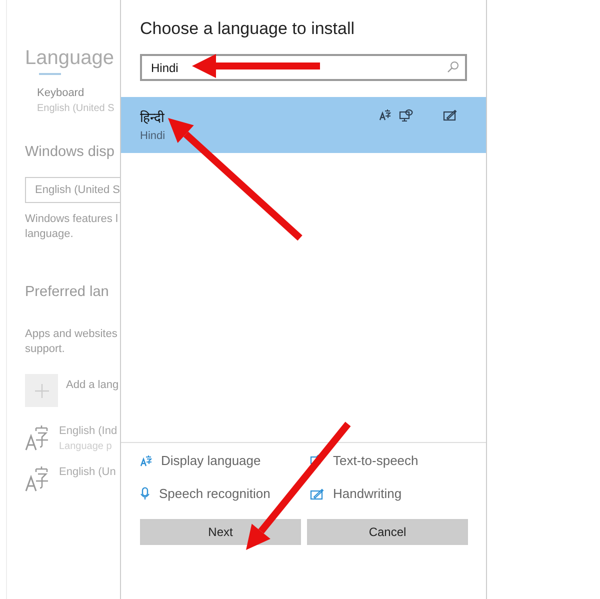 Image resolution: width=600 pixels, height=599 pixels. Describe the element at coordinates (153, 117) in the screenshot. I see `native-language-name: हिन्दी` at that location.